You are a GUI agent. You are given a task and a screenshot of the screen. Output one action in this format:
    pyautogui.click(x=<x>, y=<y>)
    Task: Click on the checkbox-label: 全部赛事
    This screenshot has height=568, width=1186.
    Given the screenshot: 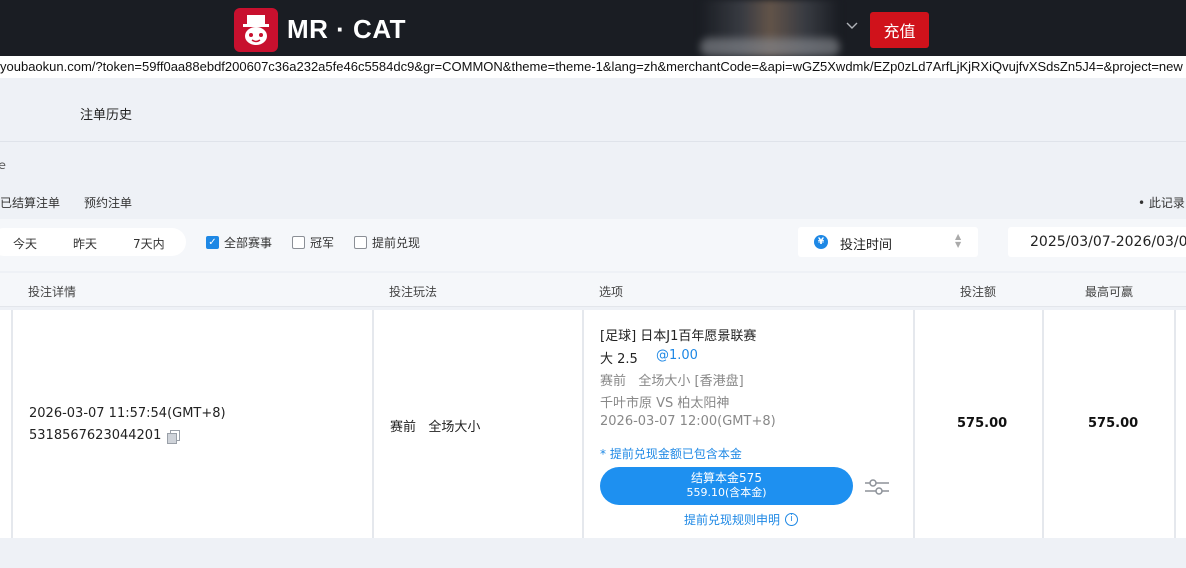 What is the action you would take?
    pyautogui.click(x=248, y=243)
    